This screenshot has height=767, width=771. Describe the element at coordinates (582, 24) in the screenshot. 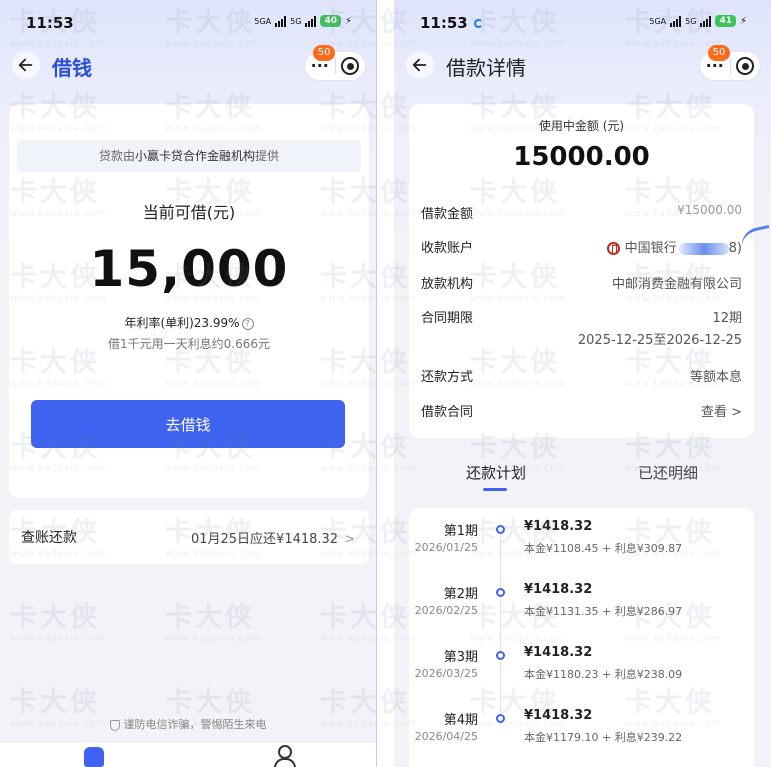

I see `status-bar: 11:53 5GA 5G 41 ⚡` at that location.